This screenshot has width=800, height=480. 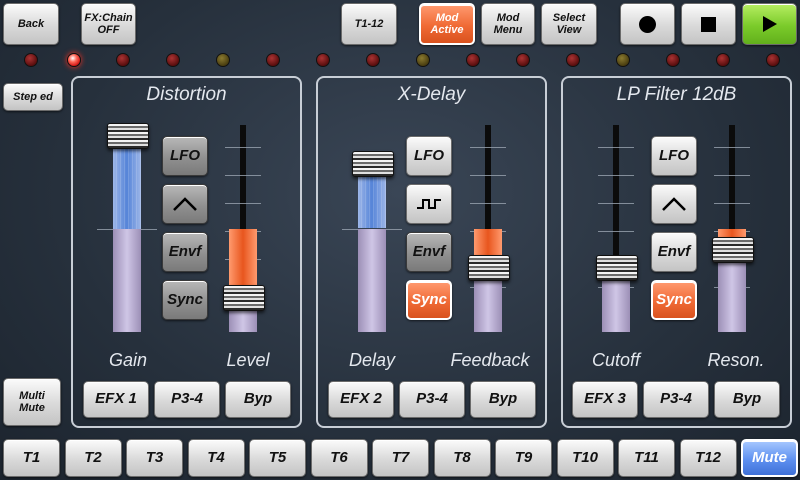 What do you see at coordinates (400, 458) in the screenshot?
I see `track-button-t7: T7` at bounding box center [400, 458].